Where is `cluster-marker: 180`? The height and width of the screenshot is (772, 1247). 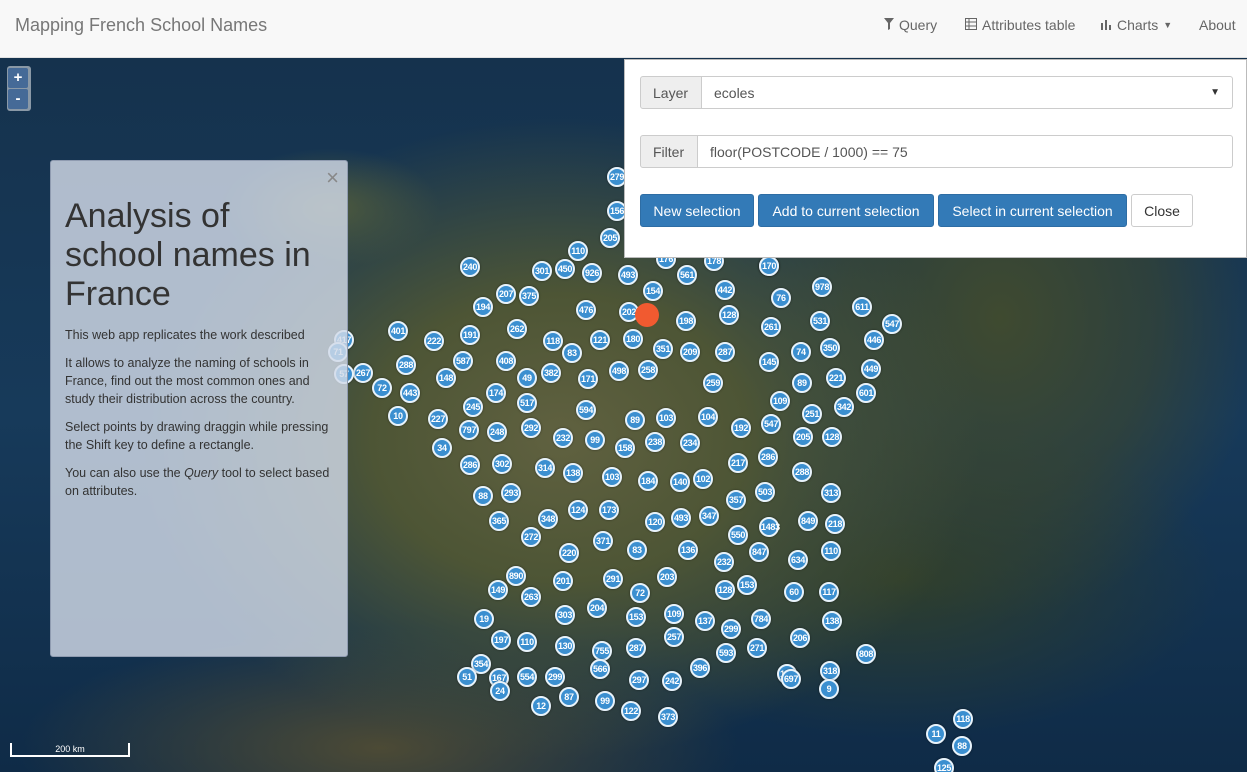
cluster-marker: 180 is located at coordinates (633, 339).